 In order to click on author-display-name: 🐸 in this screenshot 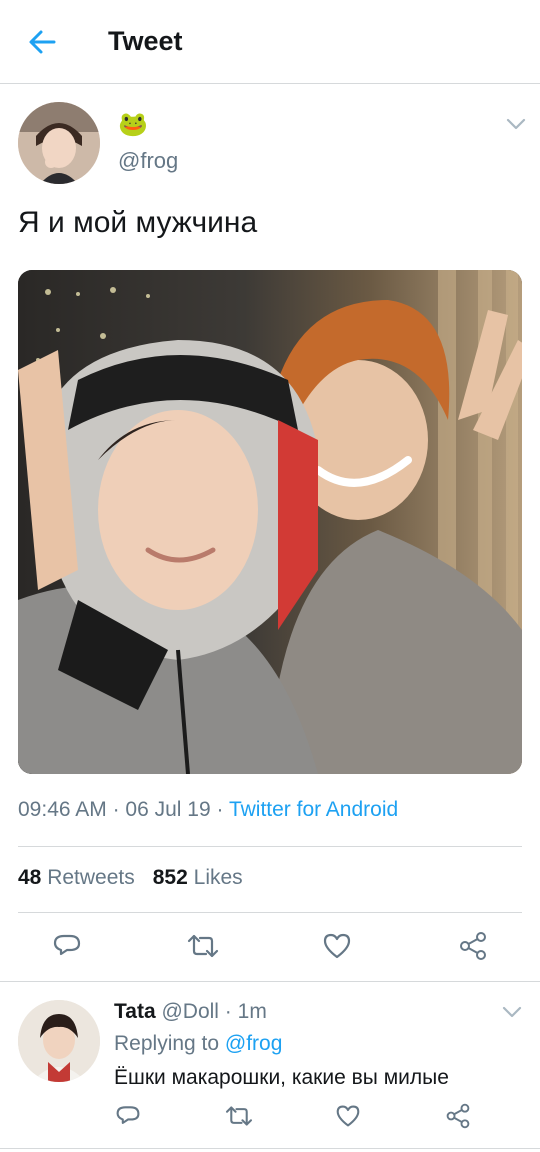, I will do `click(133, 124)`.